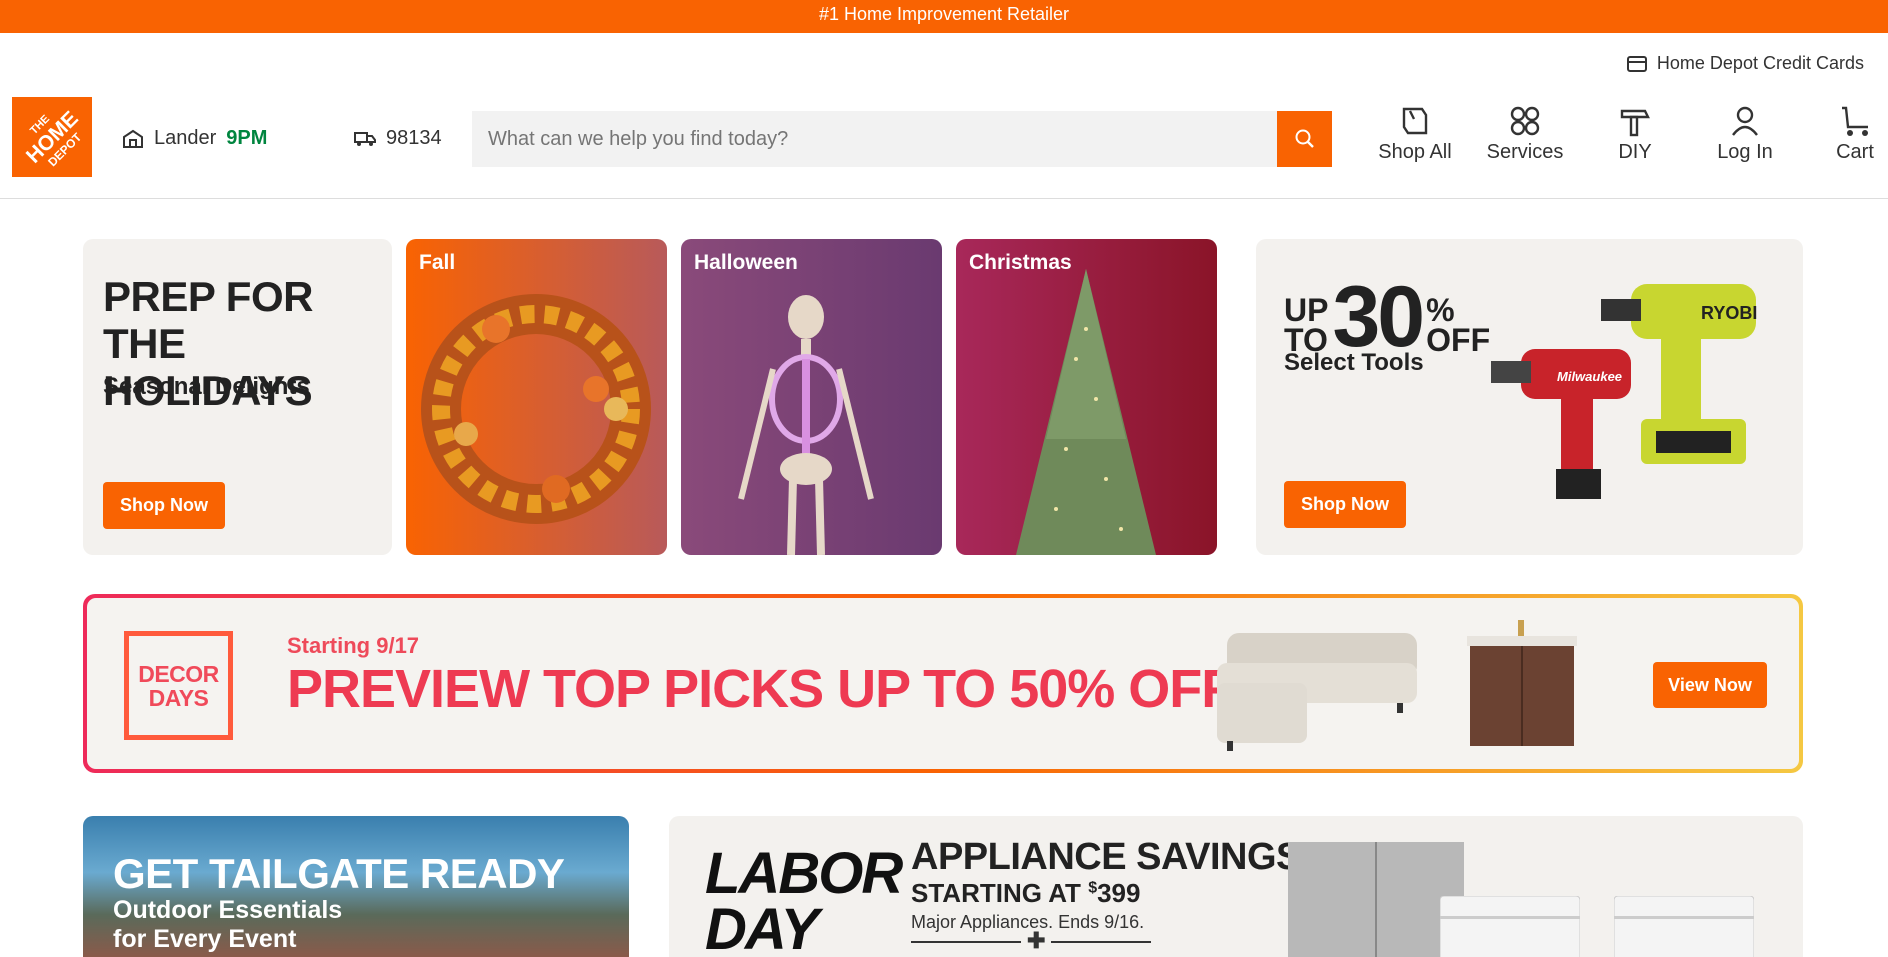 This screenshot has width=1888, height=957. I want to click on decor-days-badge: DECOR DAYS, so click(178, 685).